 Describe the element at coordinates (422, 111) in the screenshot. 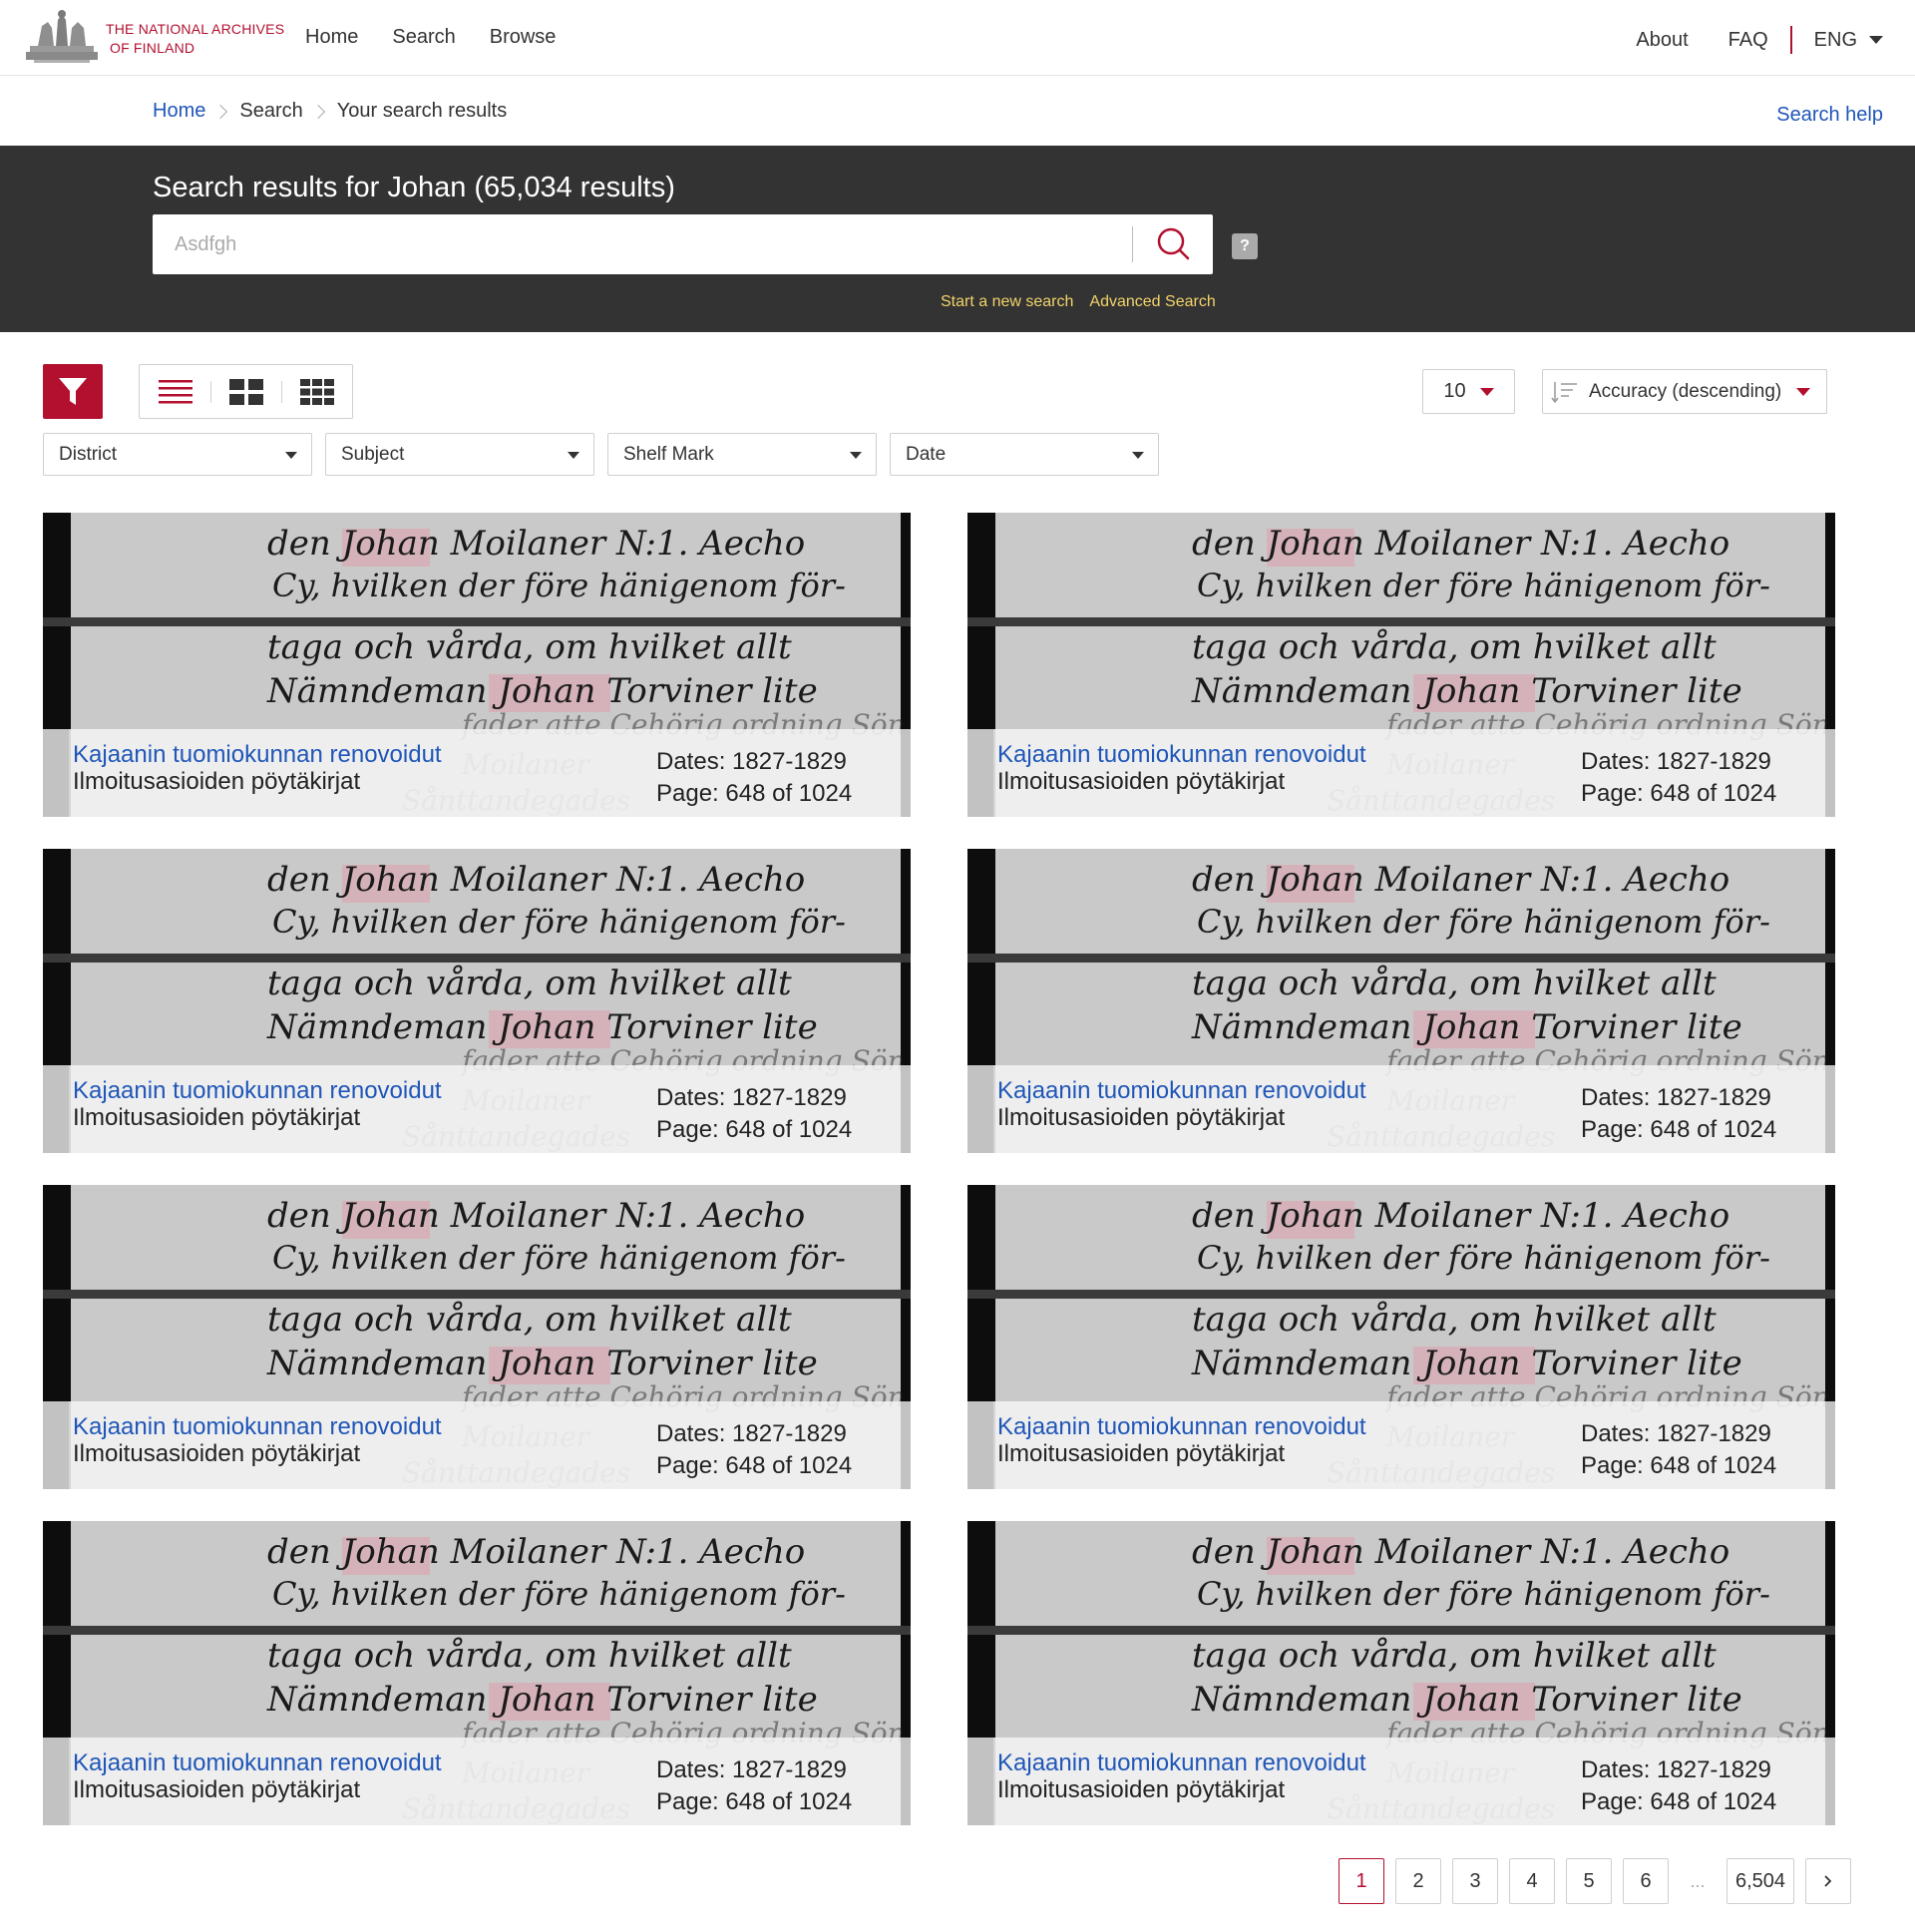

I see `breadcrumb-current: Your search results` at that location.